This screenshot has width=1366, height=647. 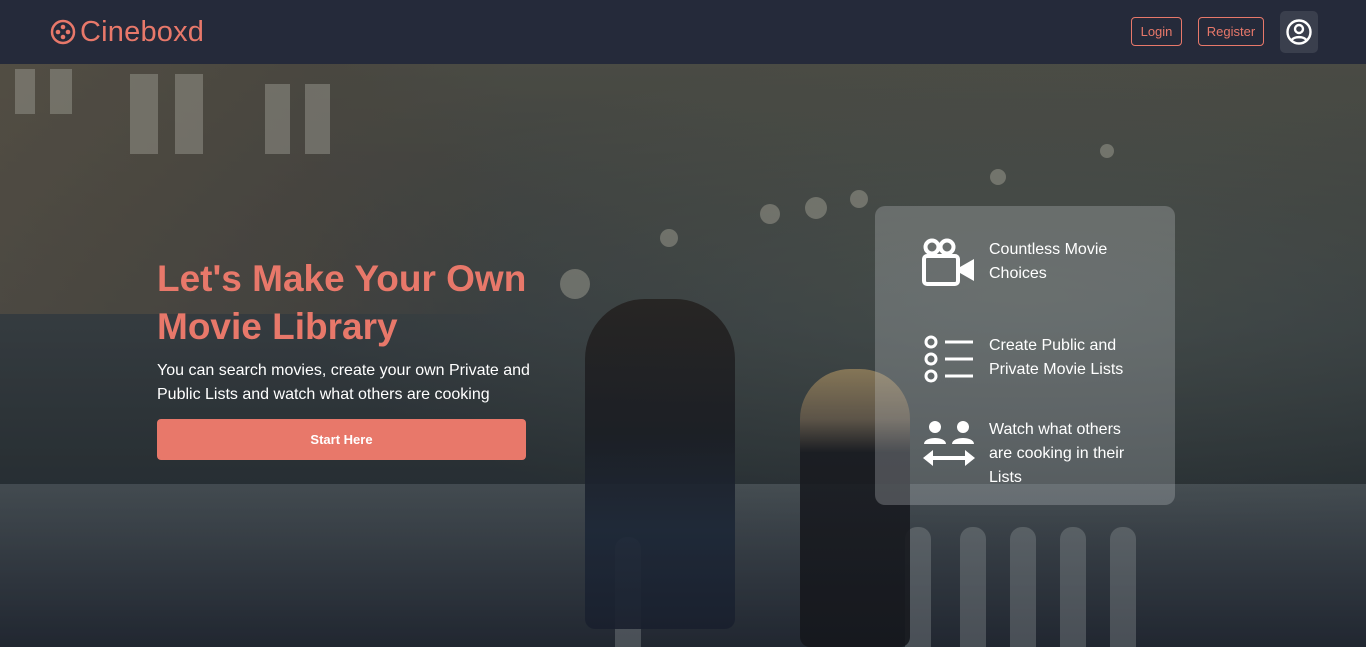 What do you see at coordinates (683, 32) in the screenshot?
I see `navbar: Cineboxd Login Register` at bounding box center [683, 32].